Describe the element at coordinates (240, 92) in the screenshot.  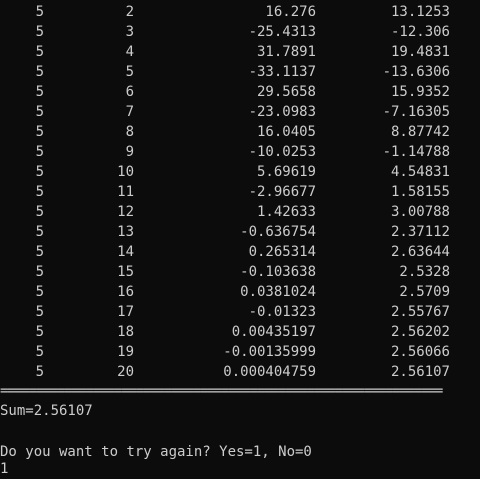
I see `table-row: 5 6 29.5658 15.9352` at that location.